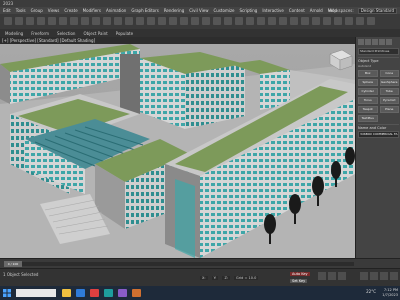  What do you see at coordinates (94, 293) in the screenshot?
I see `chrome-icon` at bounding box center [94, 293].